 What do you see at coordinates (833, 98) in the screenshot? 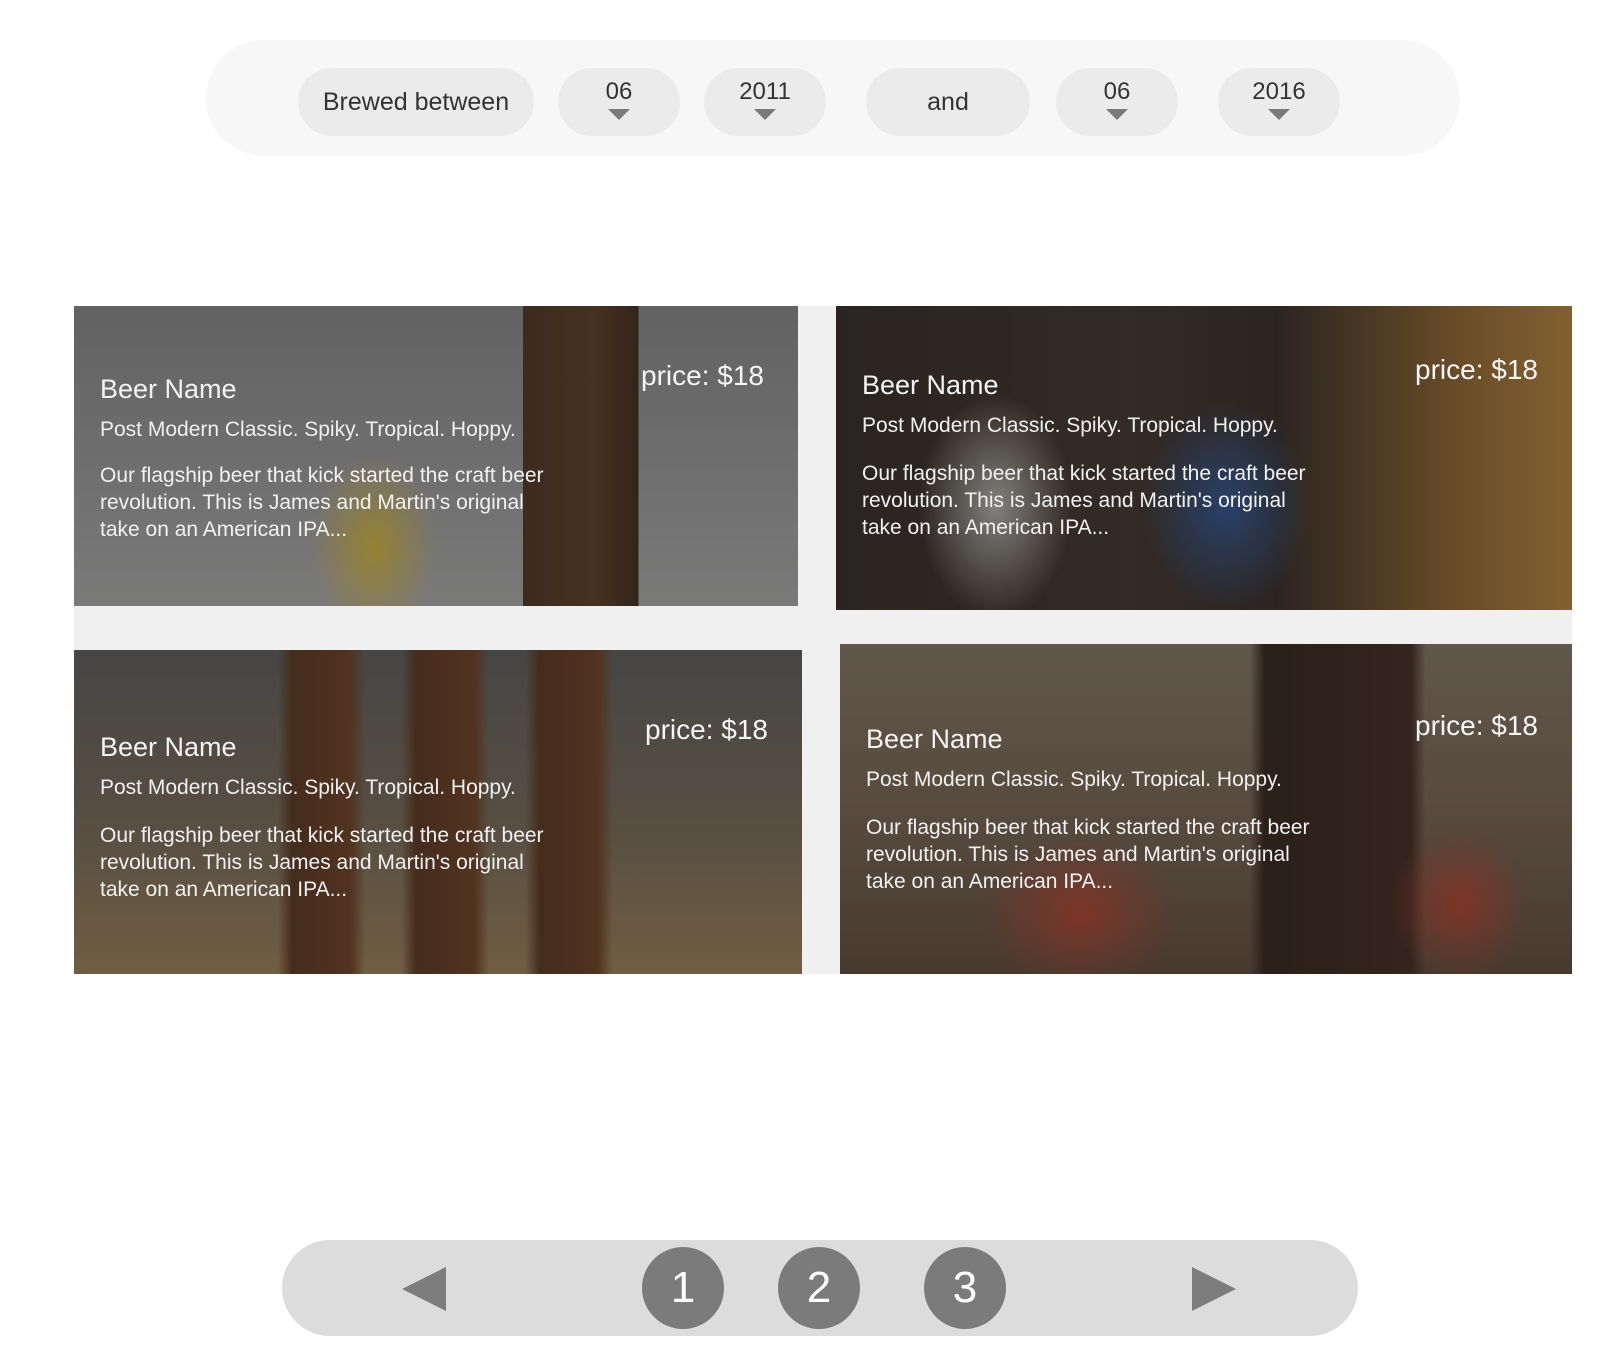
I see `brew-date-filter: Brewed between 06 2011 and 06 2016` at bounding box center [833, 98].